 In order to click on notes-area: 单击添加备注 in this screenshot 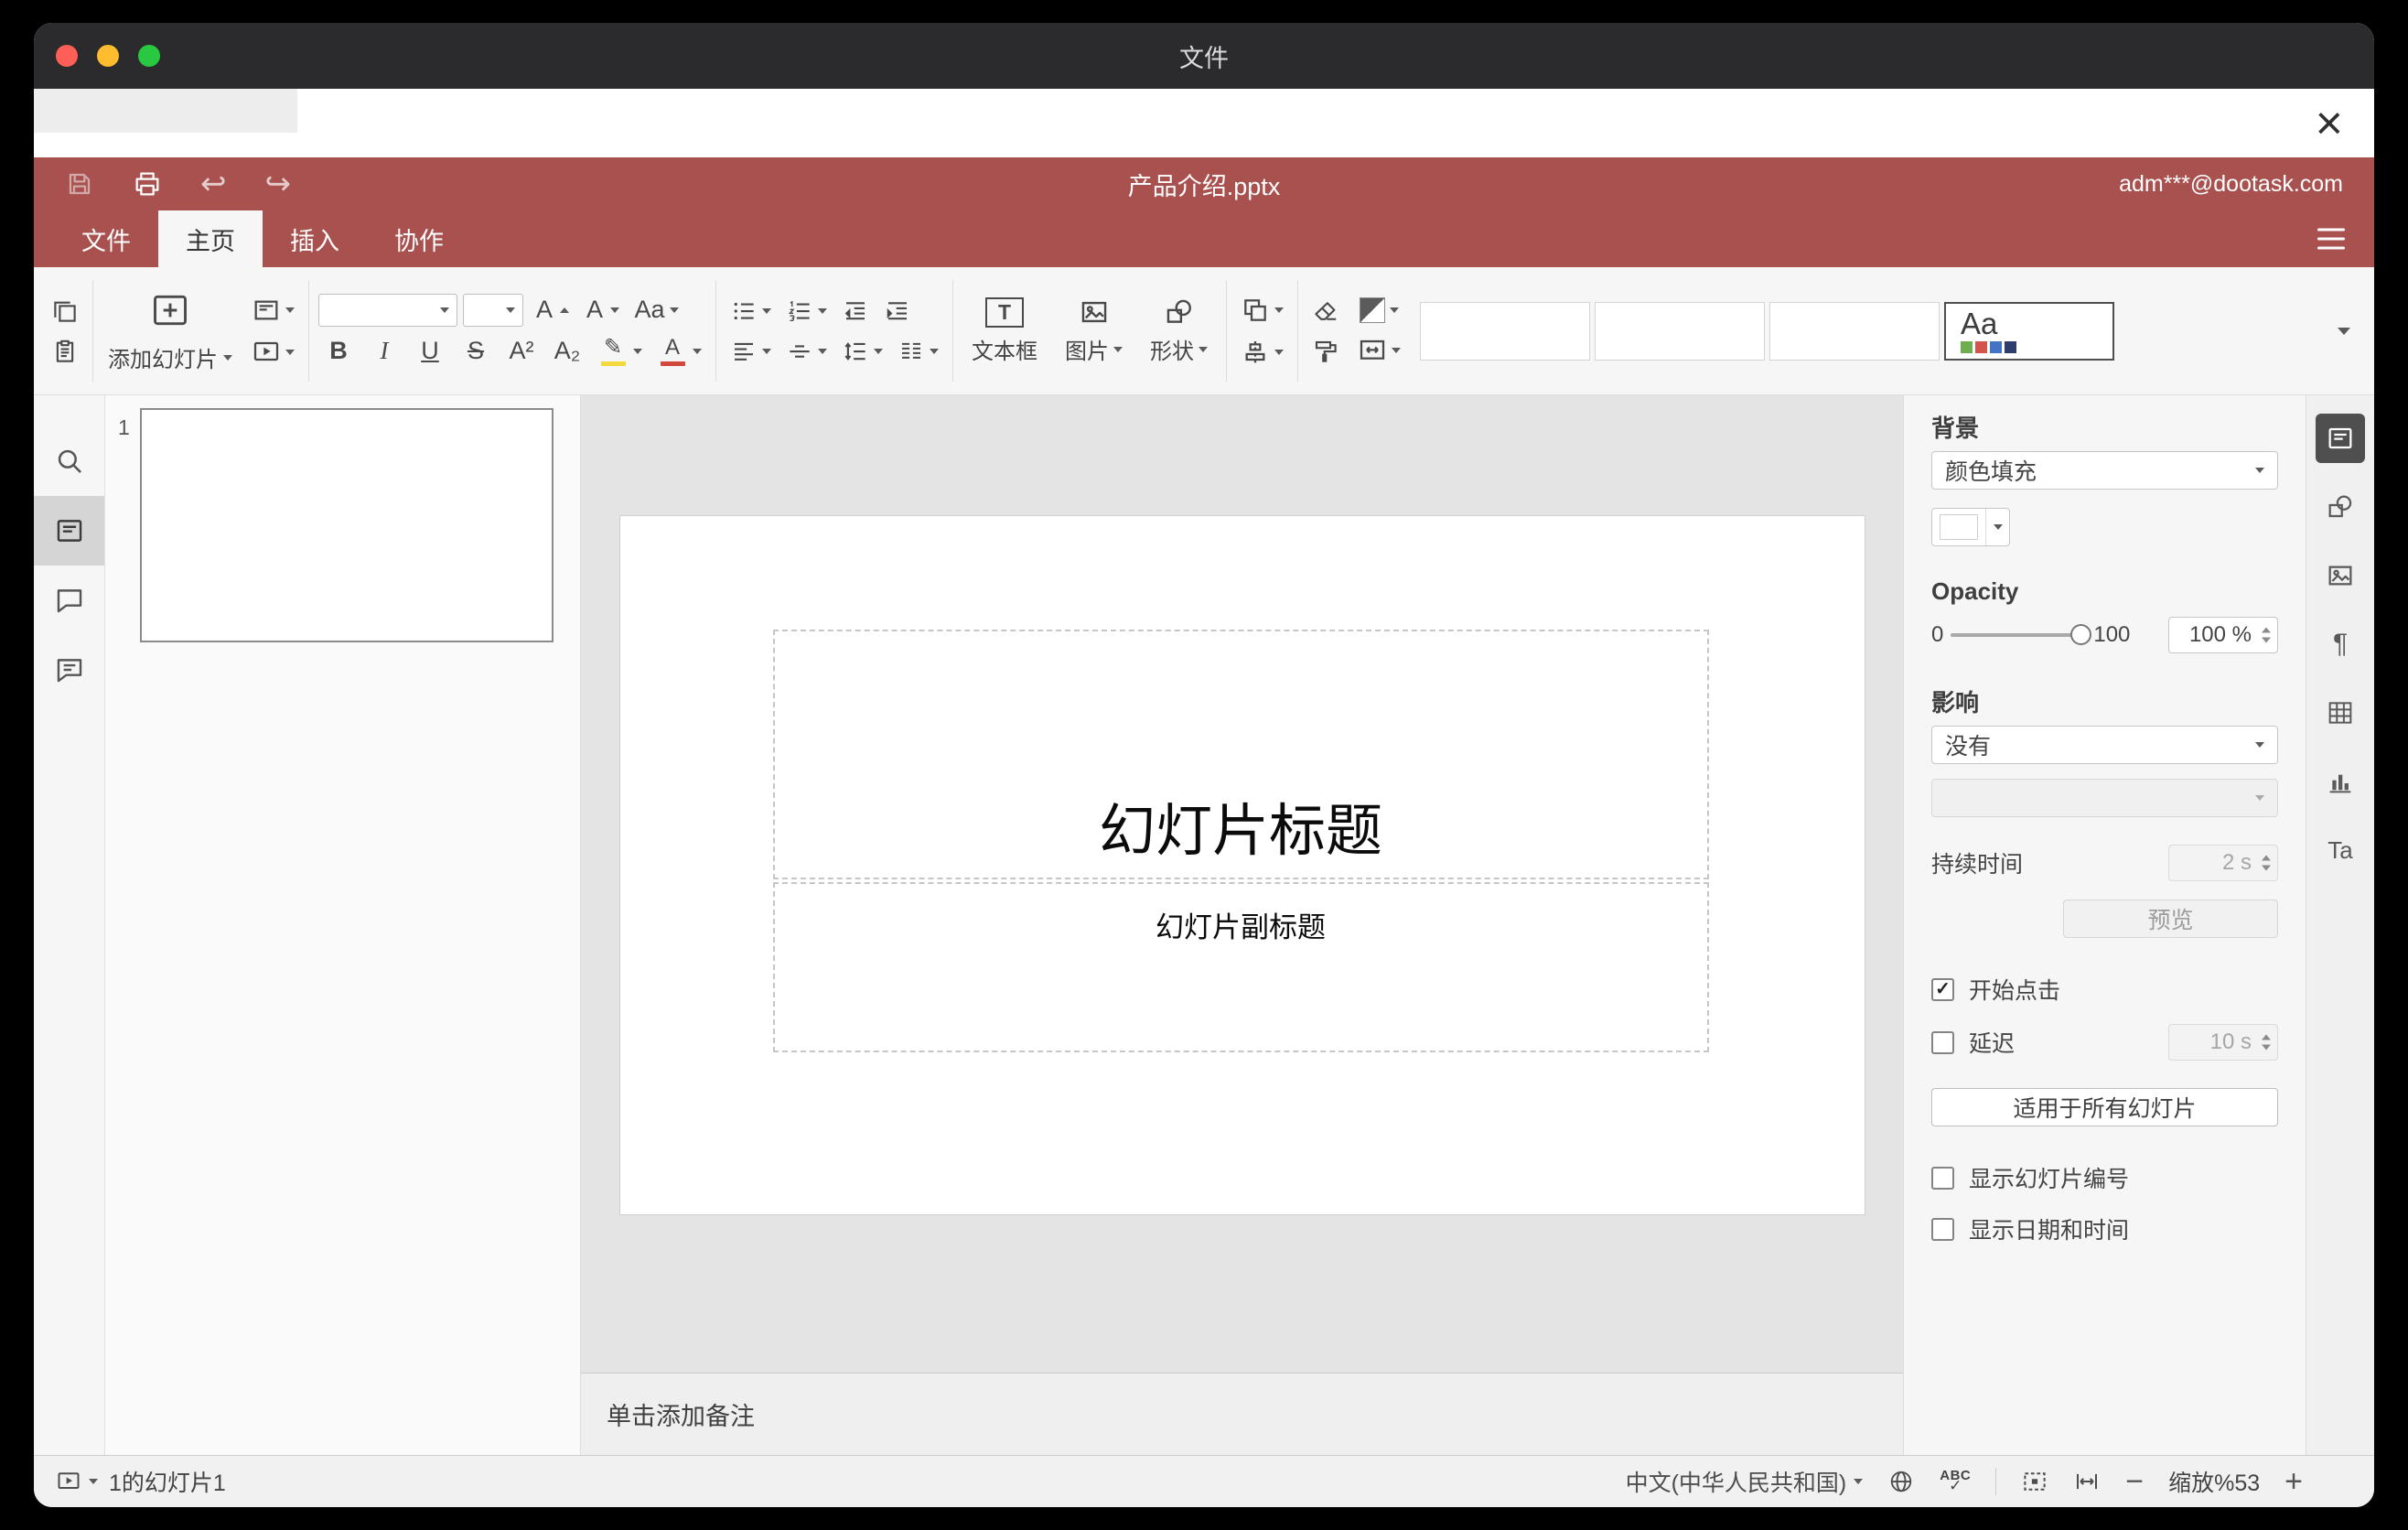, I will do `click(1242, 1414)`.